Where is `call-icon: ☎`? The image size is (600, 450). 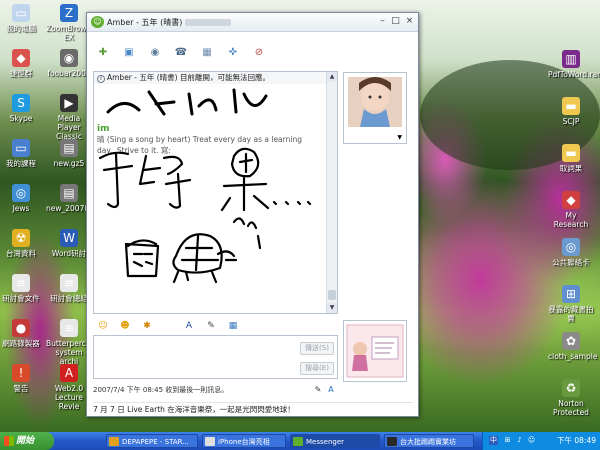
call-icon: ☎ is located at coordinates (181, 53).